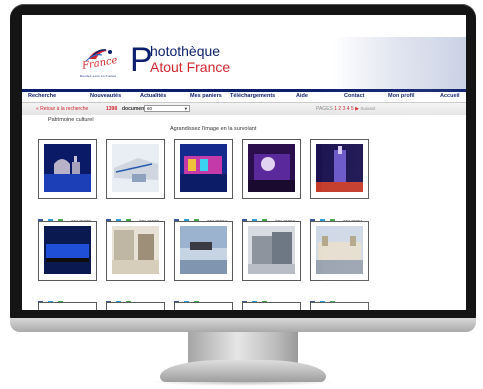  What do you see at coordinates (252, 96) in the screenshot?
I see `nav-item-telechargements: Téléchargements` at bounding box center [252, 96].